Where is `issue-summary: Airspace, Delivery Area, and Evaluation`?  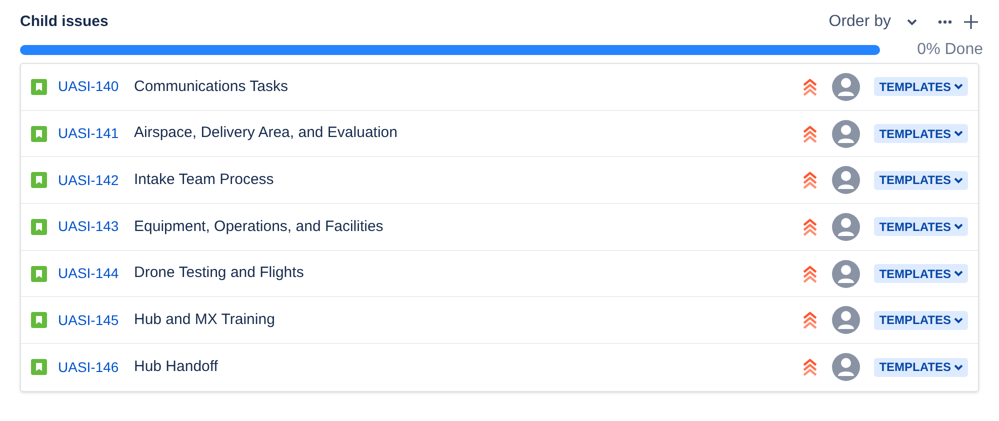
issue-summary: Airspace, Delivery Area, and Evaluation is located at coordinates (266, 133).